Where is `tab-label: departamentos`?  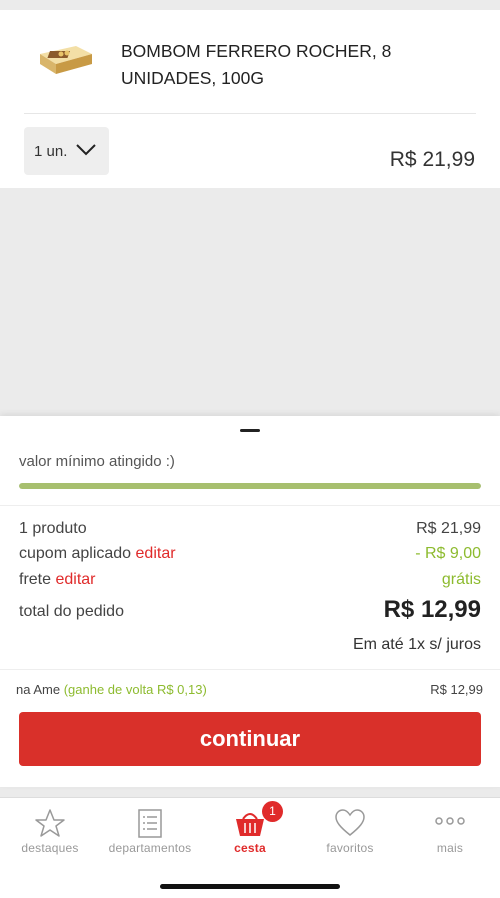
tab-label: departamentos is located at coordinates (150, 848).